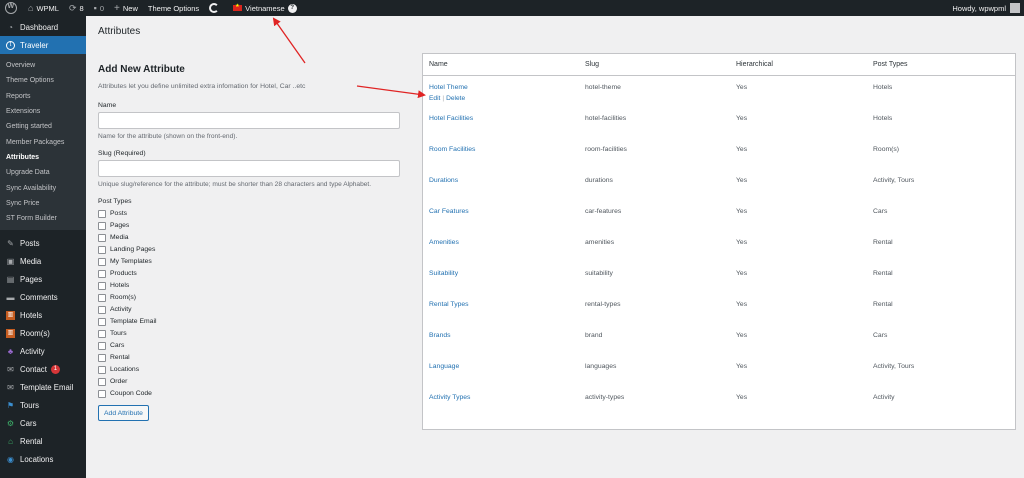 This screenshot has height=478, width=1024. What do you see at coordinates (43, 315) in the screenshot?
I see `sidebar-item-hotels: ▥ Hotels` at bounding box center [43, 315].